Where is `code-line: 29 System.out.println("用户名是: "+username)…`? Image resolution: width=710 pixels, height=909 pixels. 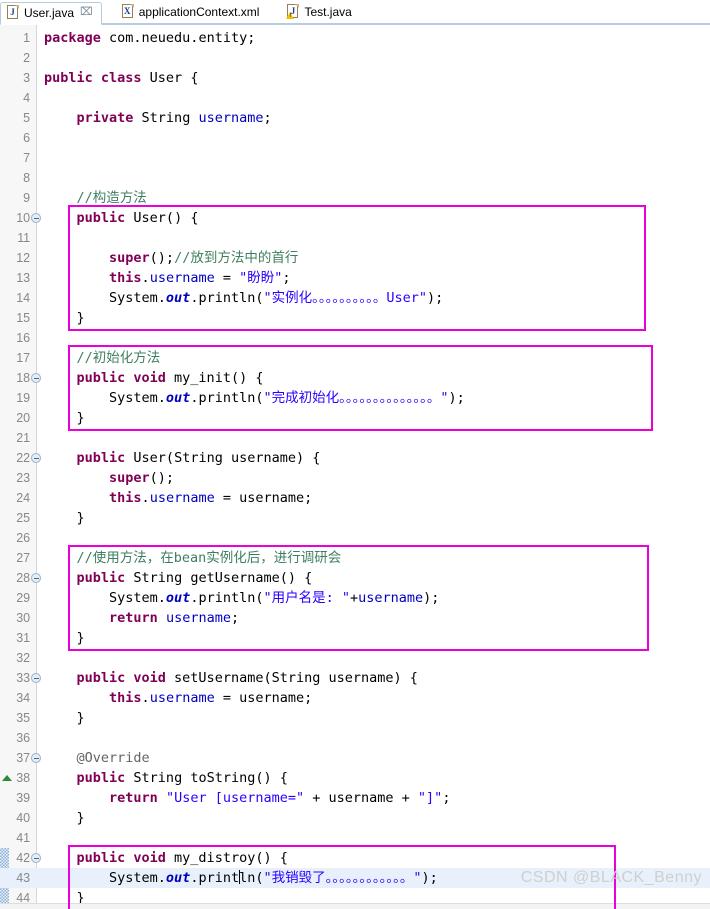
code-line: 29 System.out.println("用户名是: "+username)… is located at coordinates (355, 598).